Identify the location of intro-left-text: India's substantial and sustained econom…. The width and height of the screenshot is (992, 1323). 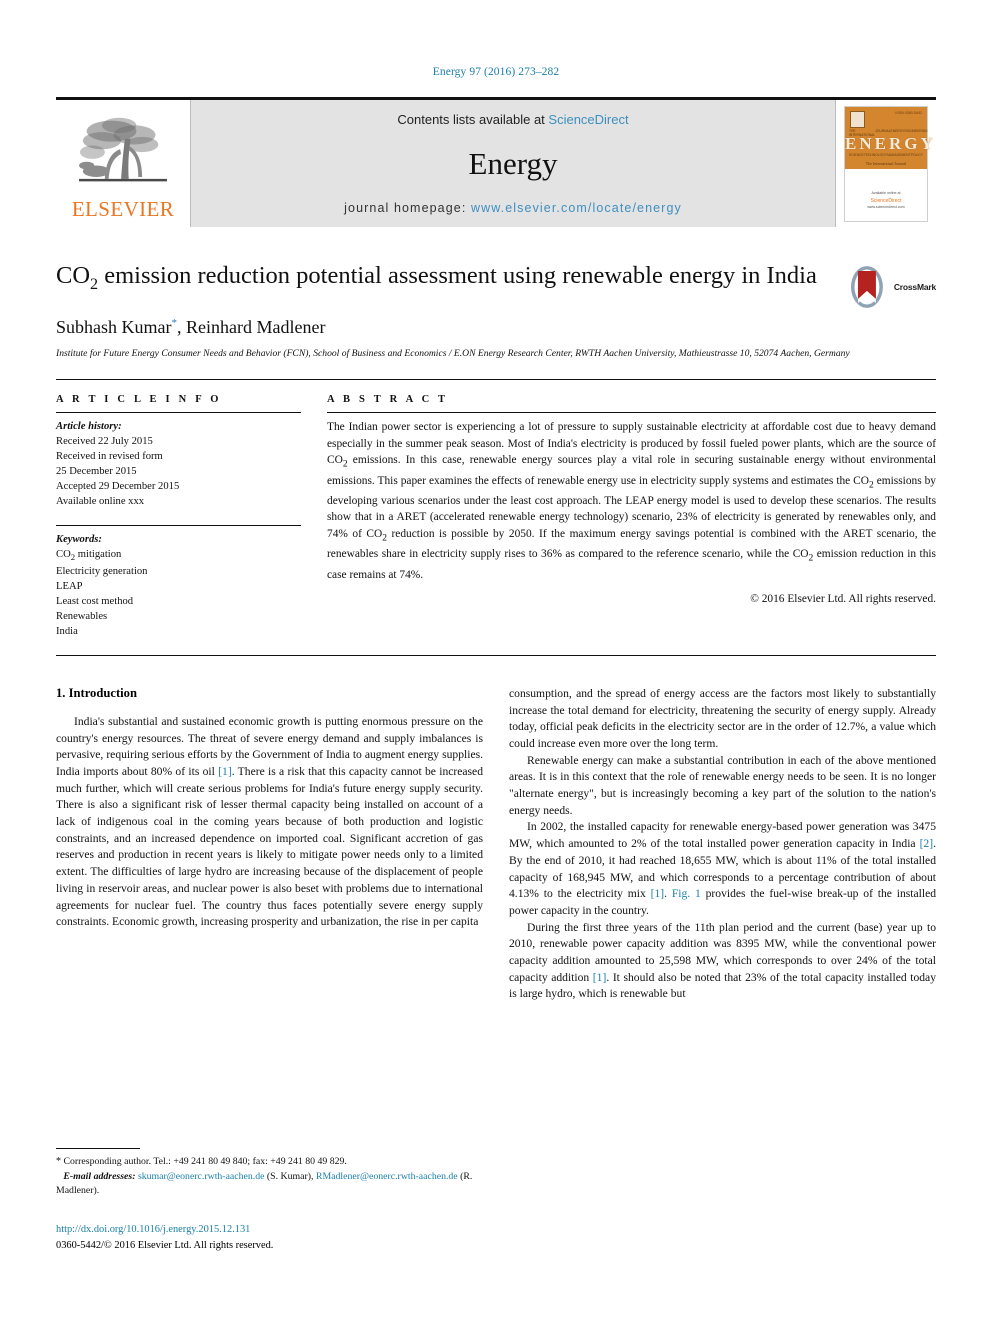
(269, 821).